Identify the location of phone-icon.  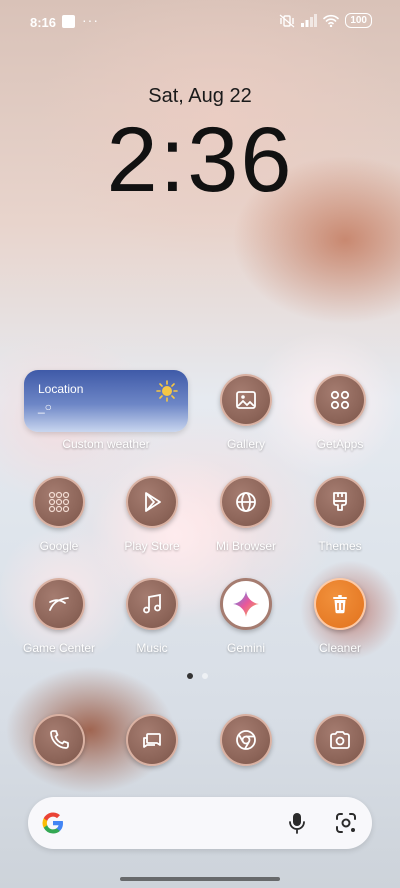
(59, 739).